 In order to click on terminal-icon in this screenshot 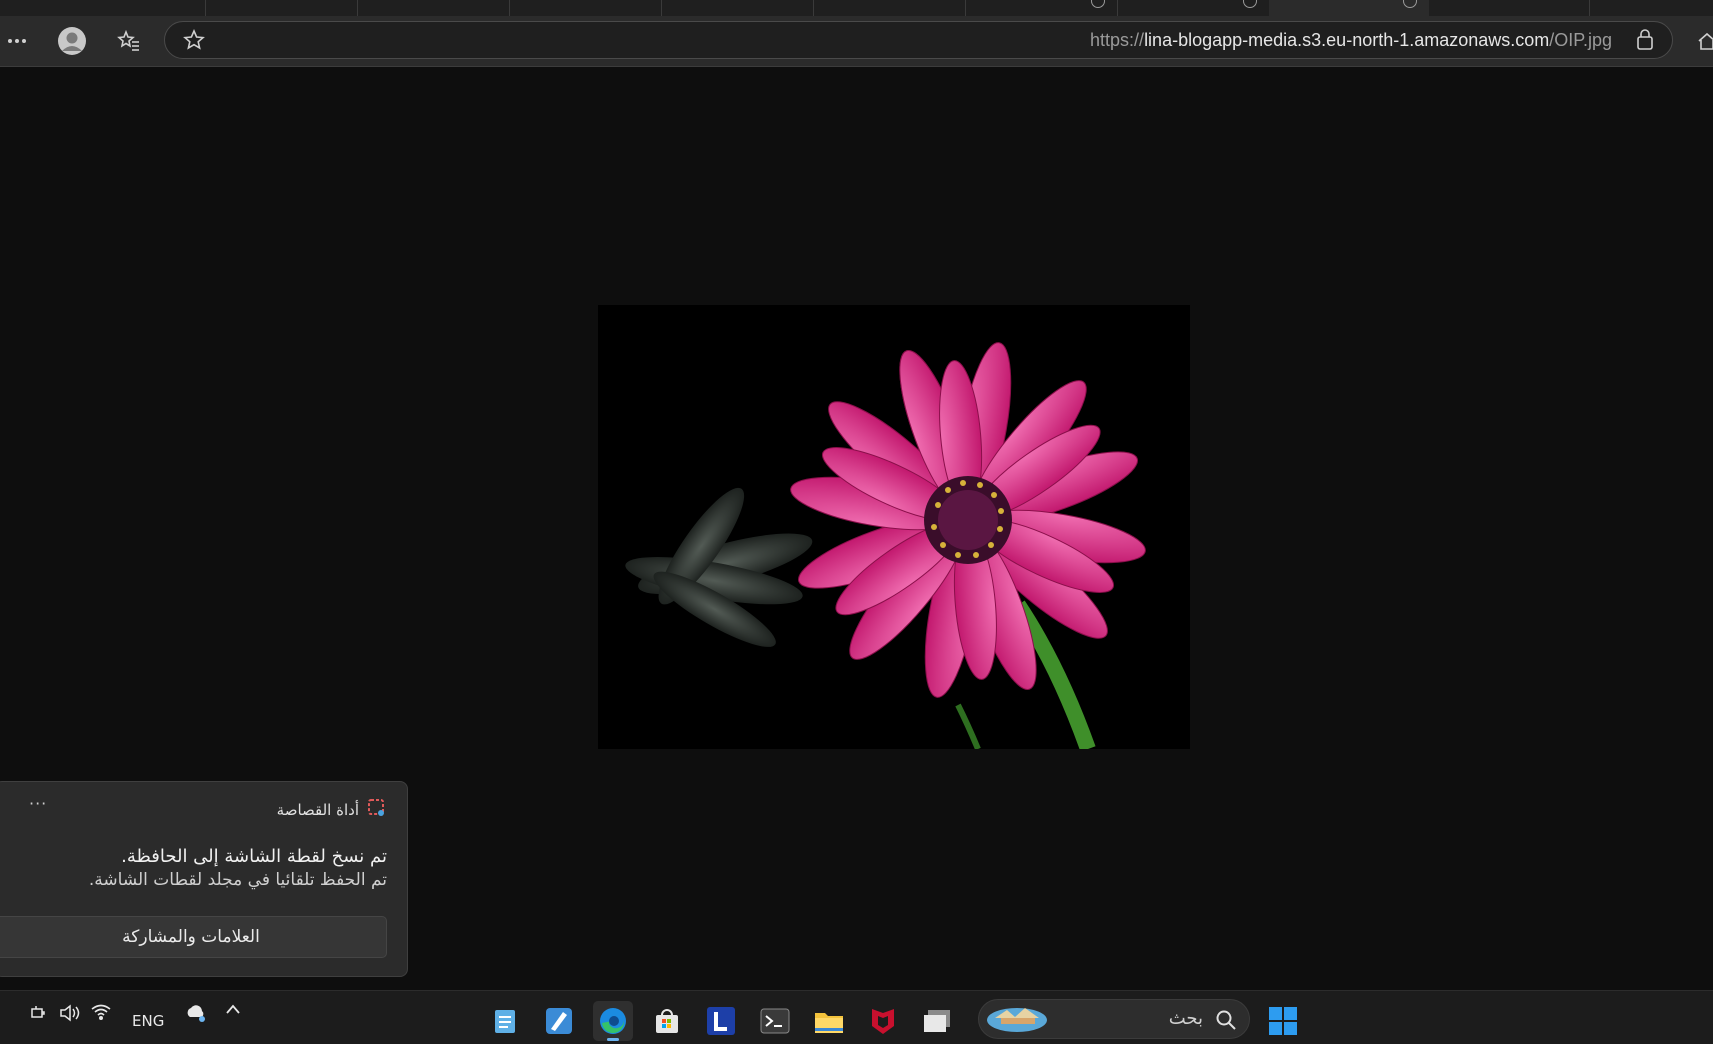, I will do `click(775, 1021)`.